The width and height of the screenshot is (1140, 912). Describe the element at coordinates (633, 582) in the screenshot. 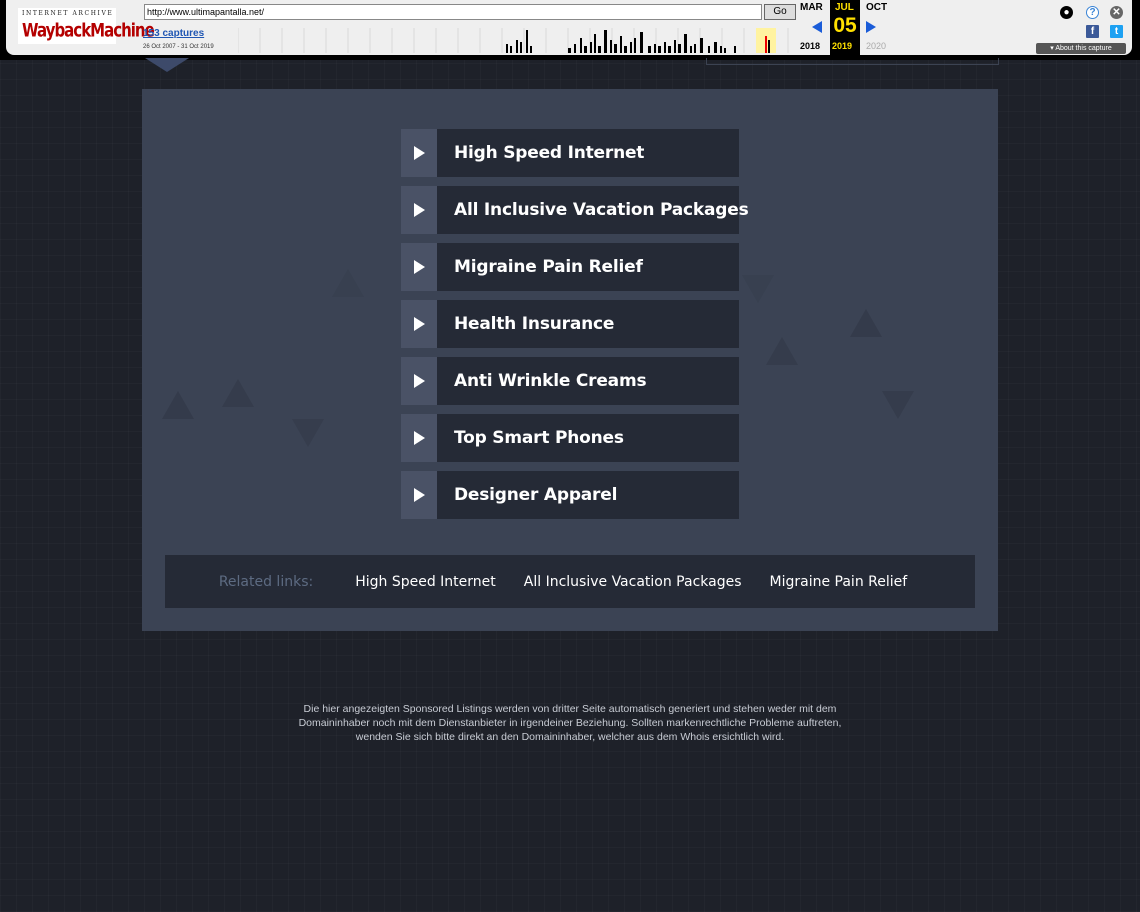

I see `related-link-vacation-packages: All Inclusive Vacation Packages` at that location.